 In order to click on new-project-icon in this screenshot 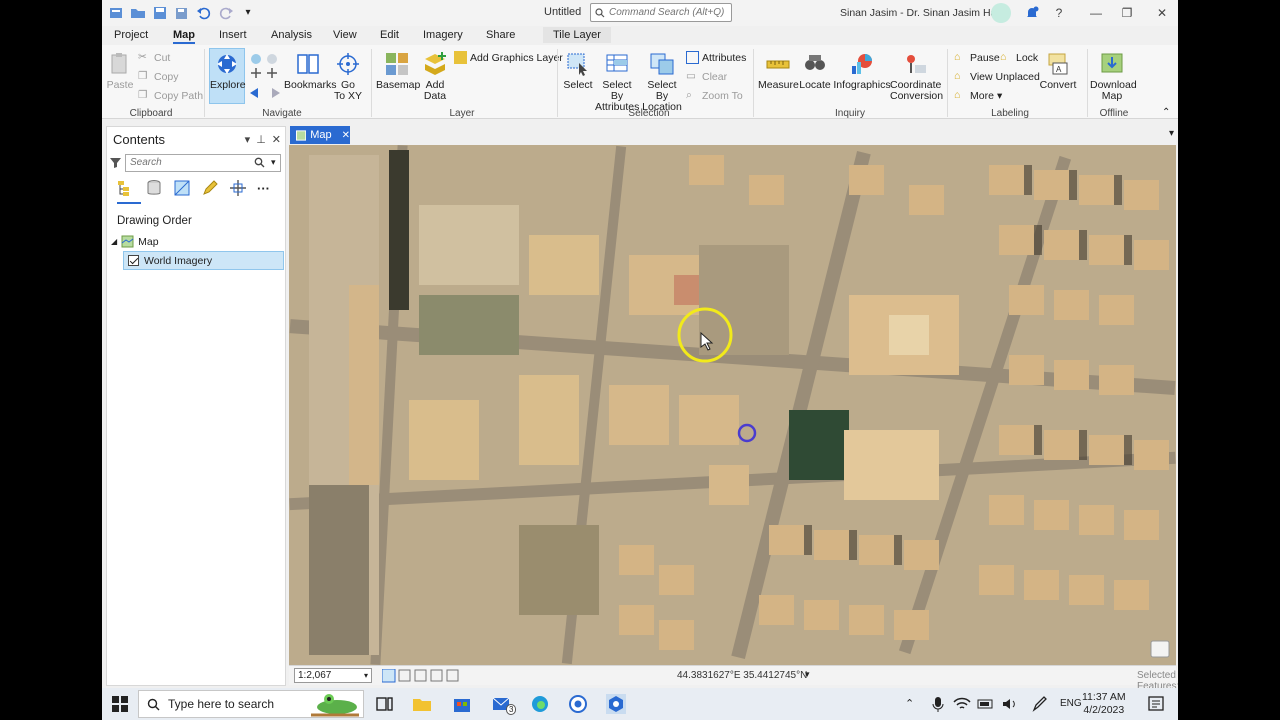, I will do `click(116, 13)`.